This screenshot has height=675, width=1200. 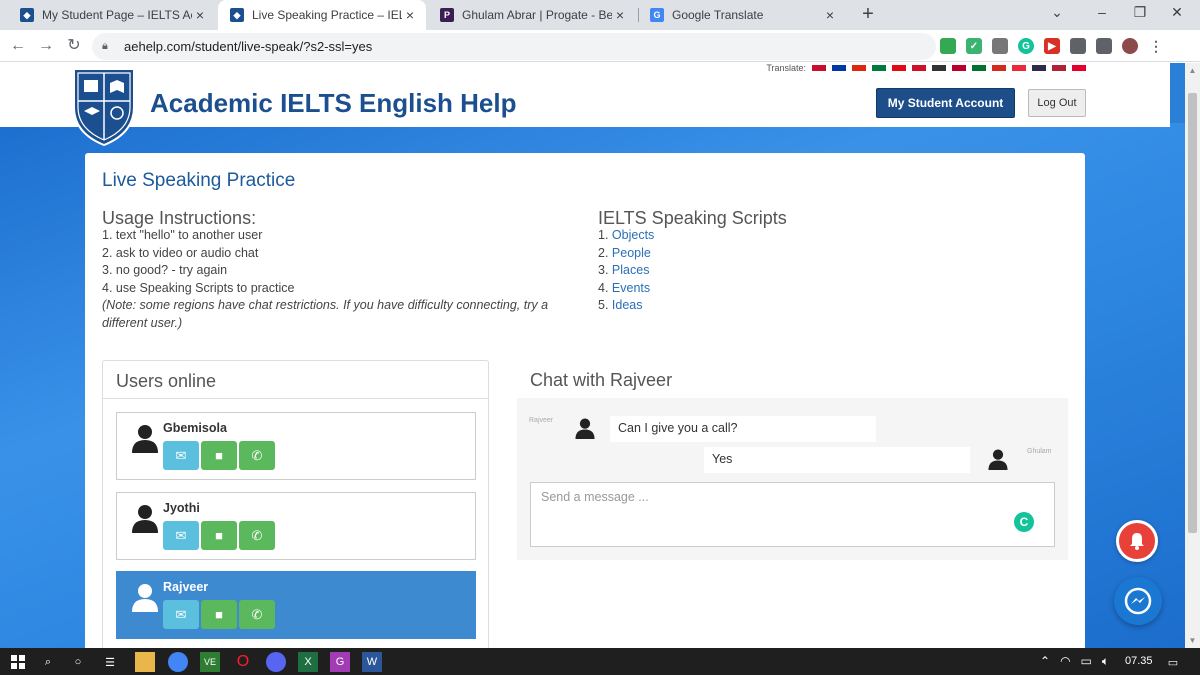 I want to click on windows-start-icon, so click(x=18, y=662).